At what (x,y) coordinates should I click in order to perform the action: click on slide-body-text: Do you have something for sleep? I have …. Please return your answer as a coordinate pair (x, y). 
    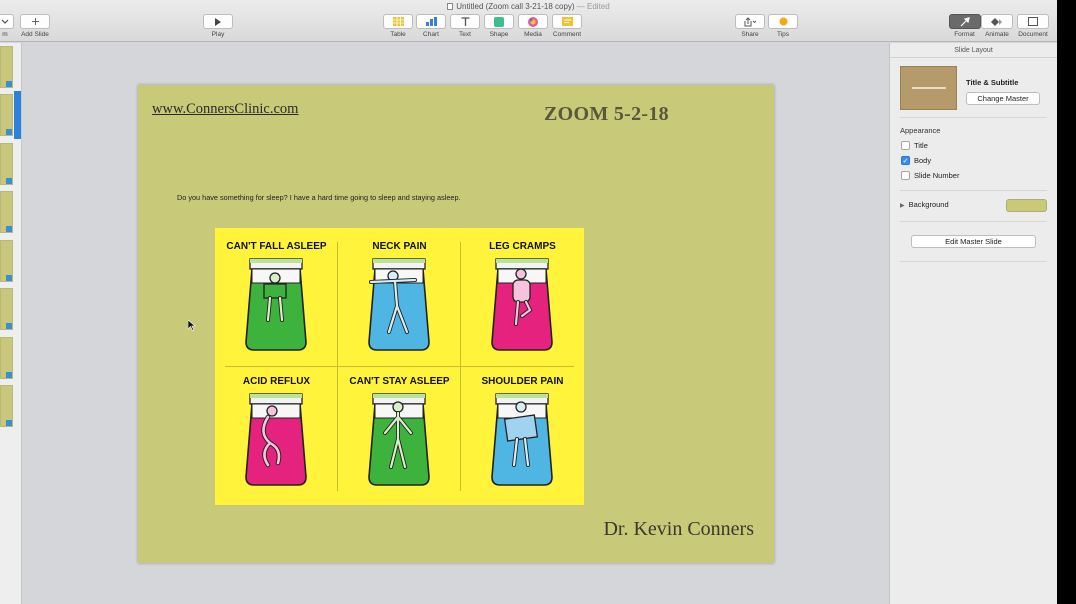
    Looking at the image, I should click on (319, 197).